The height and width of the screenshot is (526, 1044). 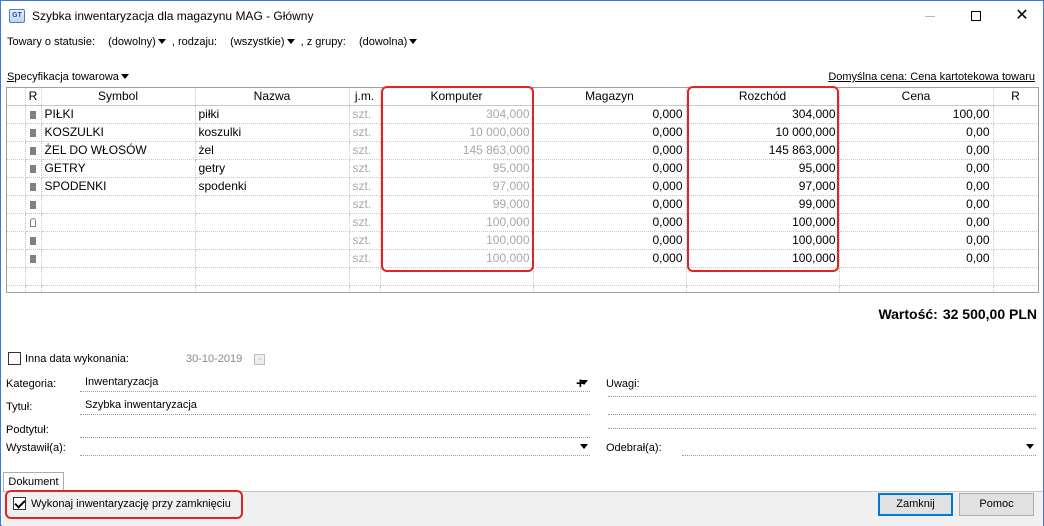 What do you see at coordinates (33, 482) in the screenshot?
I see `tab-document: Dokument` at bounding box center [33, 482].